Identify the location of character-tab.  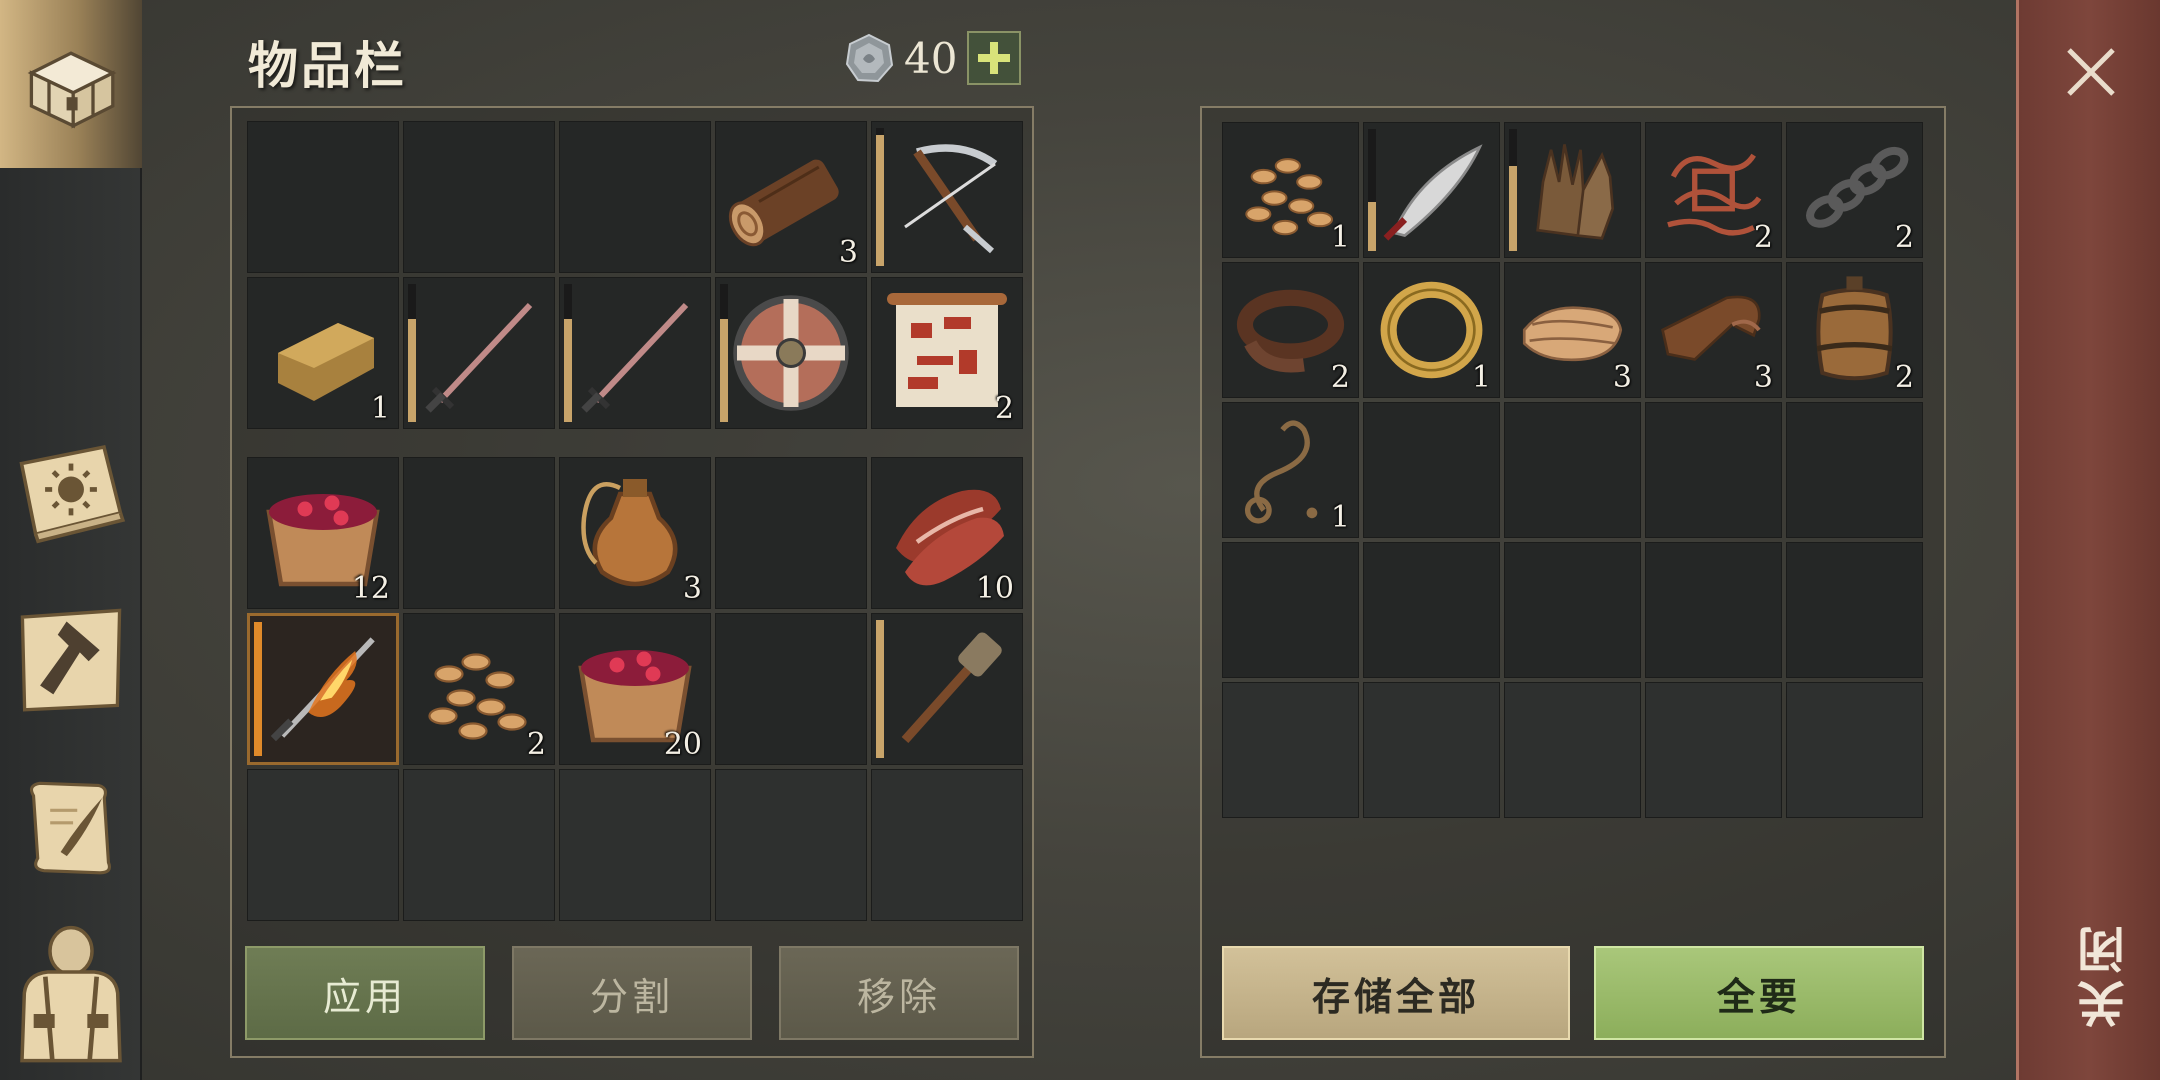
(71, 994).